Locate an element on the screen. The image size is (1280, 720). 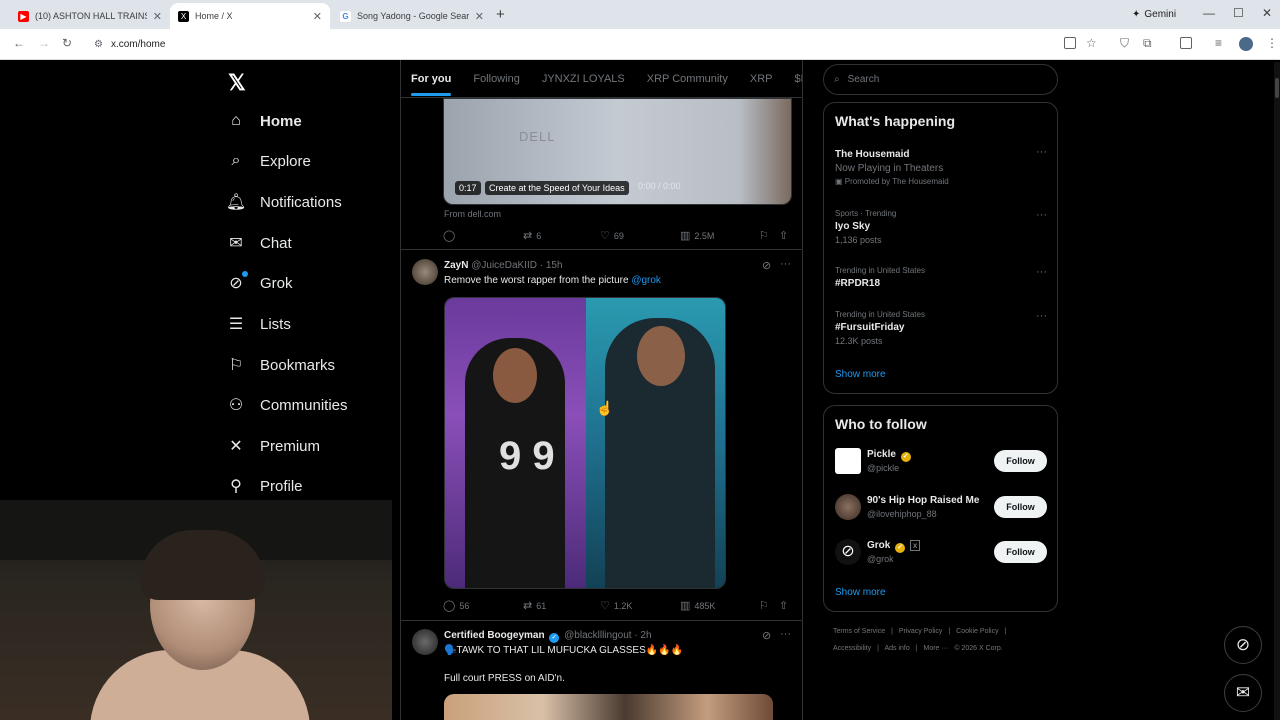
tab-for-you: For you is located at coordinates (431, 84).